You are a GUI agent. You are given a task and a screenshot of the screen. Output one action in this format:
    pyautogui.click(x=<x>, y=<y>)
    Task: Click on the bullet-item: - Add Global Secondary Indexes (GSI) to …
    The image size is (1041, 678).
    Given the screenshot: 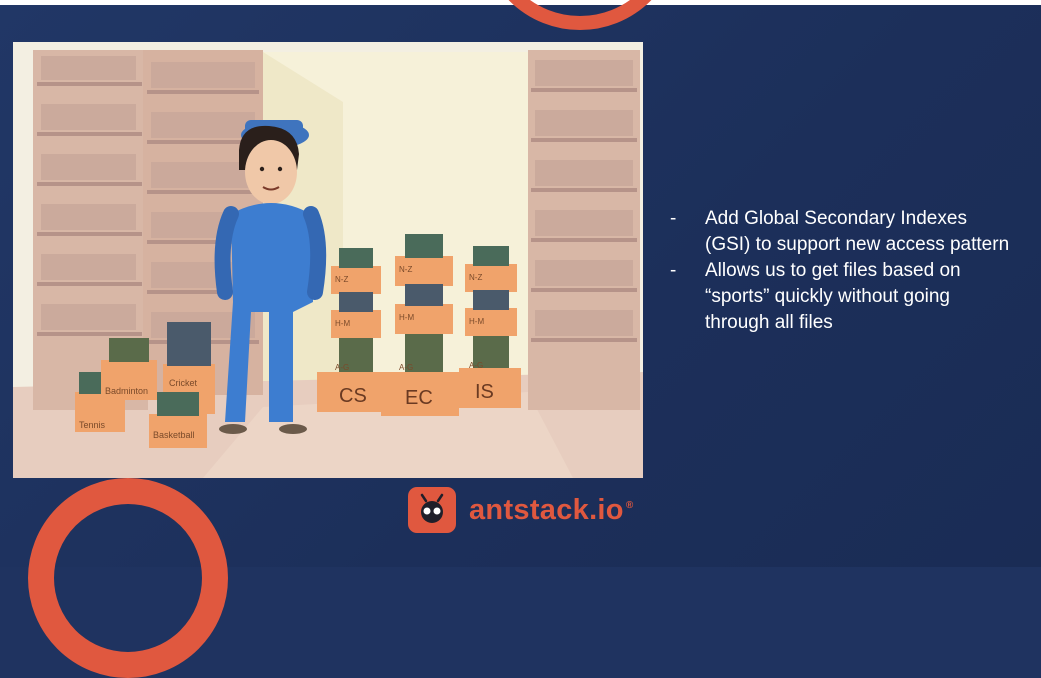 What is the action you would take?
    pyautogui.click(x=842, y=232)
    